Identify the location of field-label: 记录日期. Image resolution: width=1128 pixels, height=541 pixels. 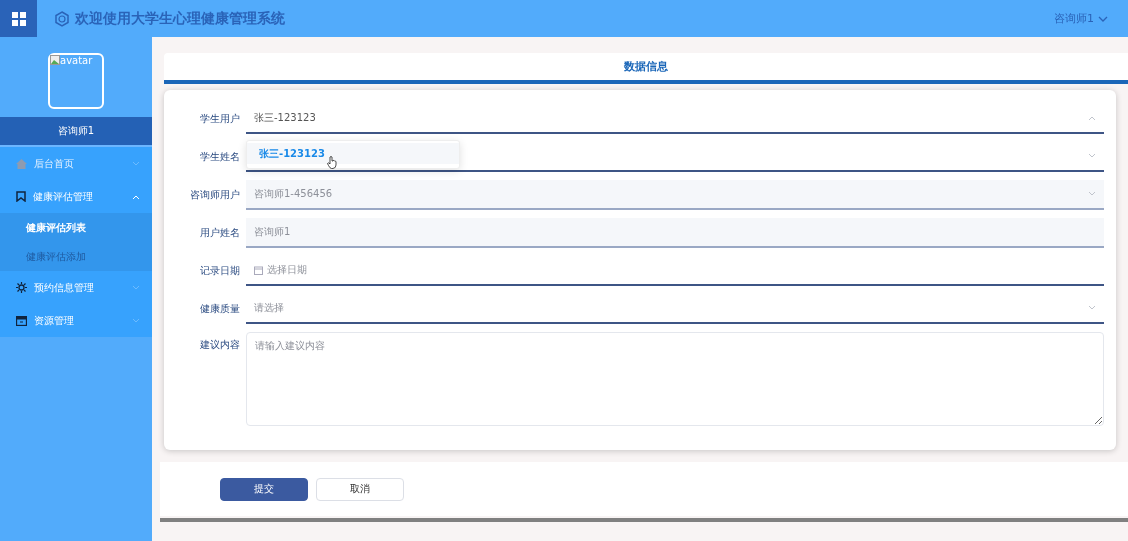
(220, 271).